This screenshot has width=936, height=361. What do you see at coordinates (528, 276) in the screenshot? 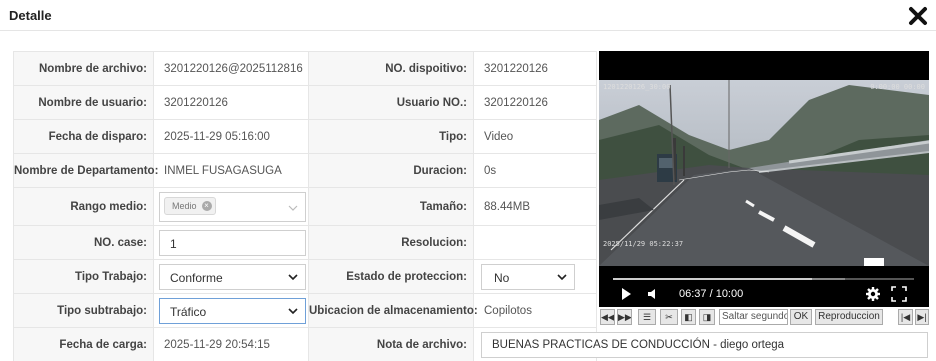
I see `estado-proteccion-select: No` at bounding box center [528, 276].